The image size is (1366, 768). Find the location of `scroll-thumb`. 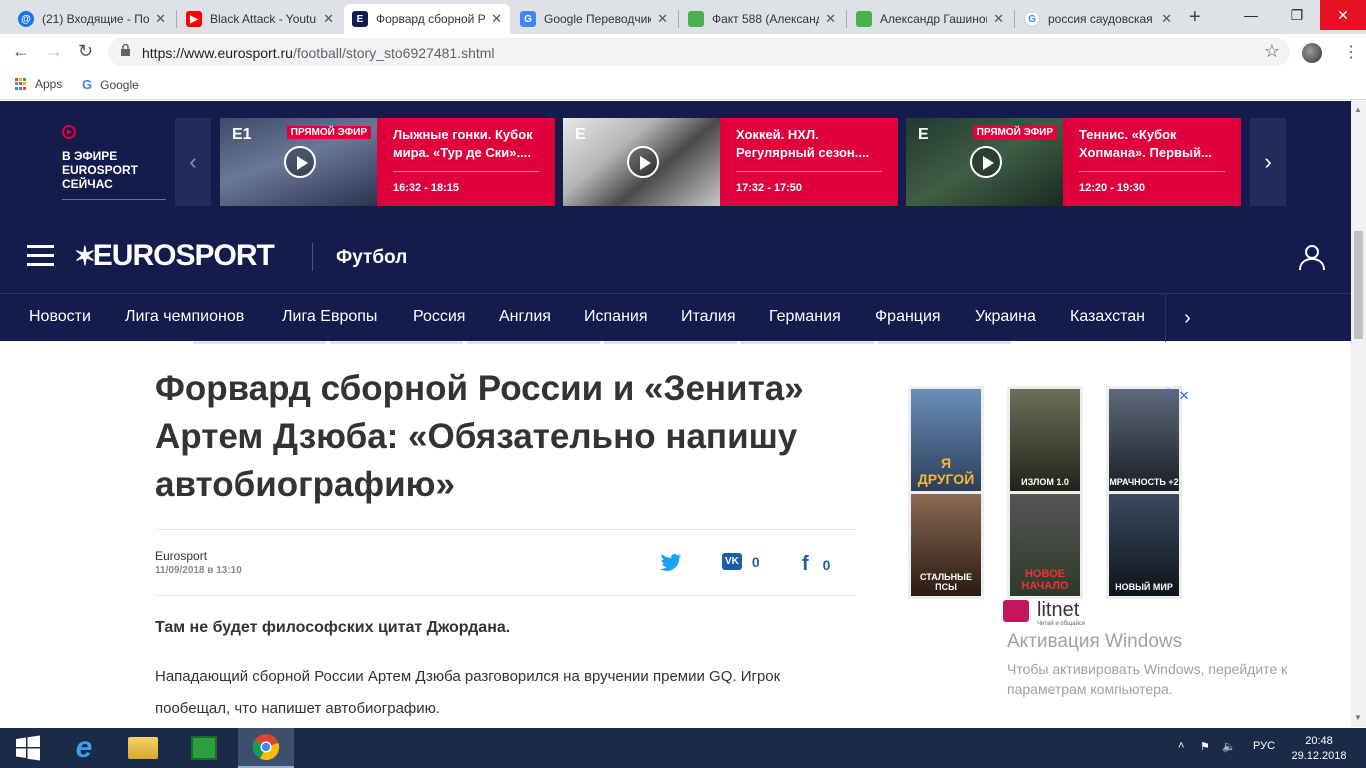

scroll-thumb is located at coordinates (1358, 285).